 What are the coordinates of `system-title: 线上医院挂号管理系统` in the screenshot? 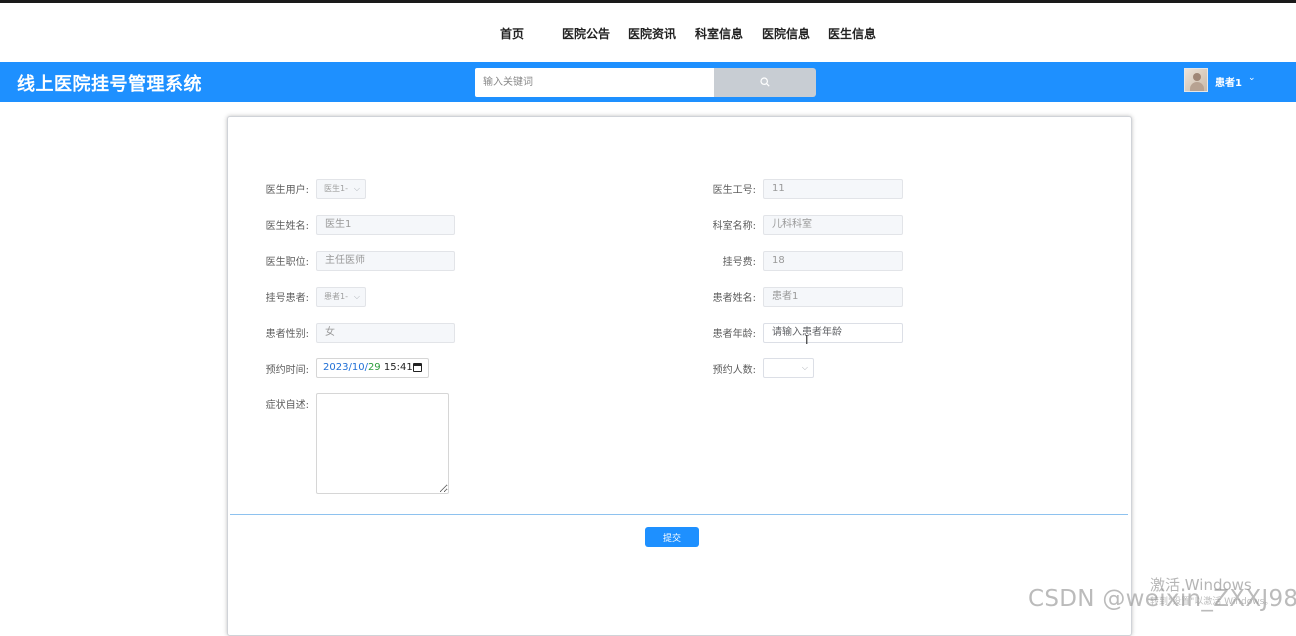 It's located at (109, 84).